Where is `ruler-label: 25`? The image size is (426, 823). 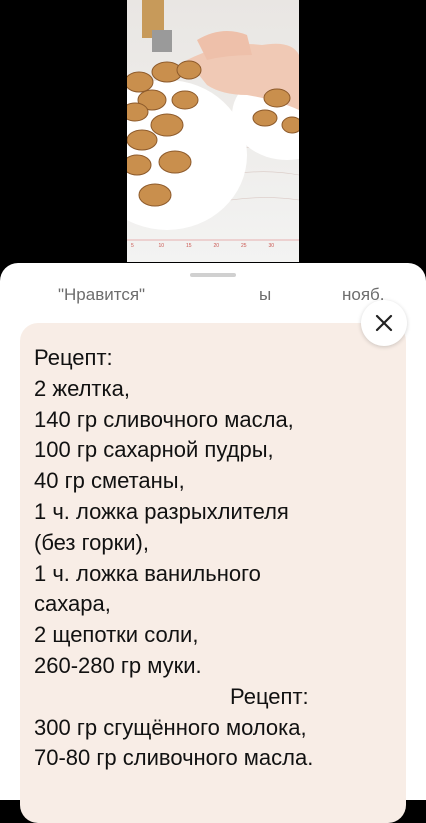 ruler-label: 25 is located at coordinates (244, 246).